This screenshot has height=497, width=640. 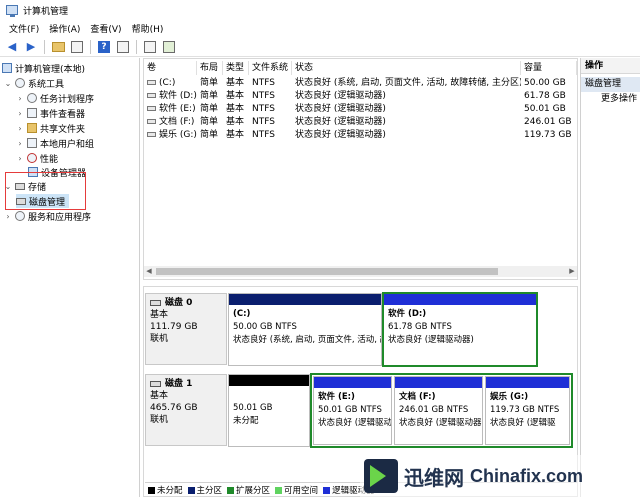 What do you see at coordinates (440, 423) in the screenshot?
I see `partition-status: 状态良好 (逻辑驱动器` at bounding box center [440, 423].